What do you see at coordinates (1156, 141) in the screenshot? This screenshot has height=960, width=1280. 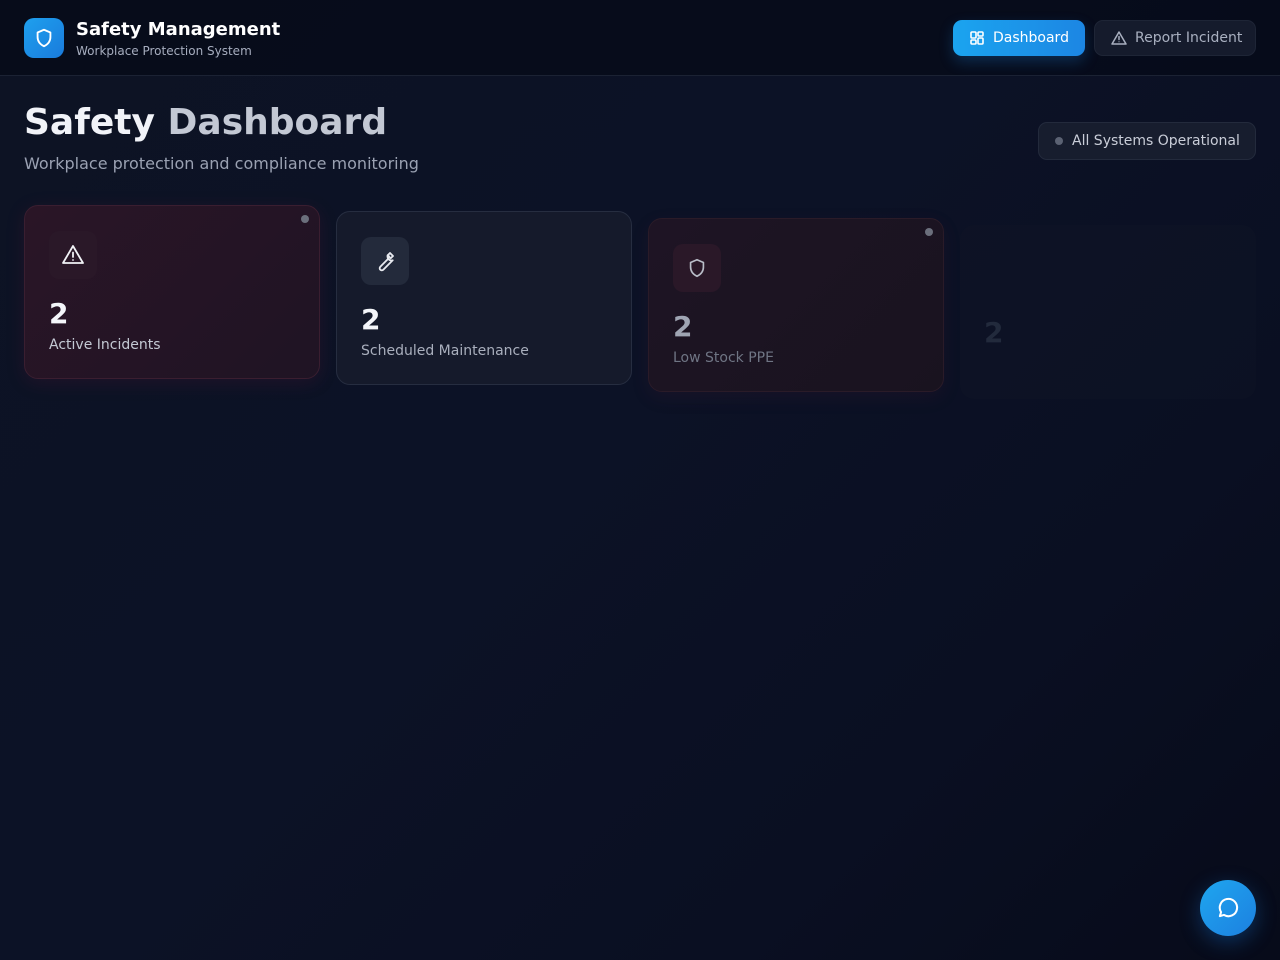 I see `system-status-label: All Systems Operational` at bounding box center [1156, 141].